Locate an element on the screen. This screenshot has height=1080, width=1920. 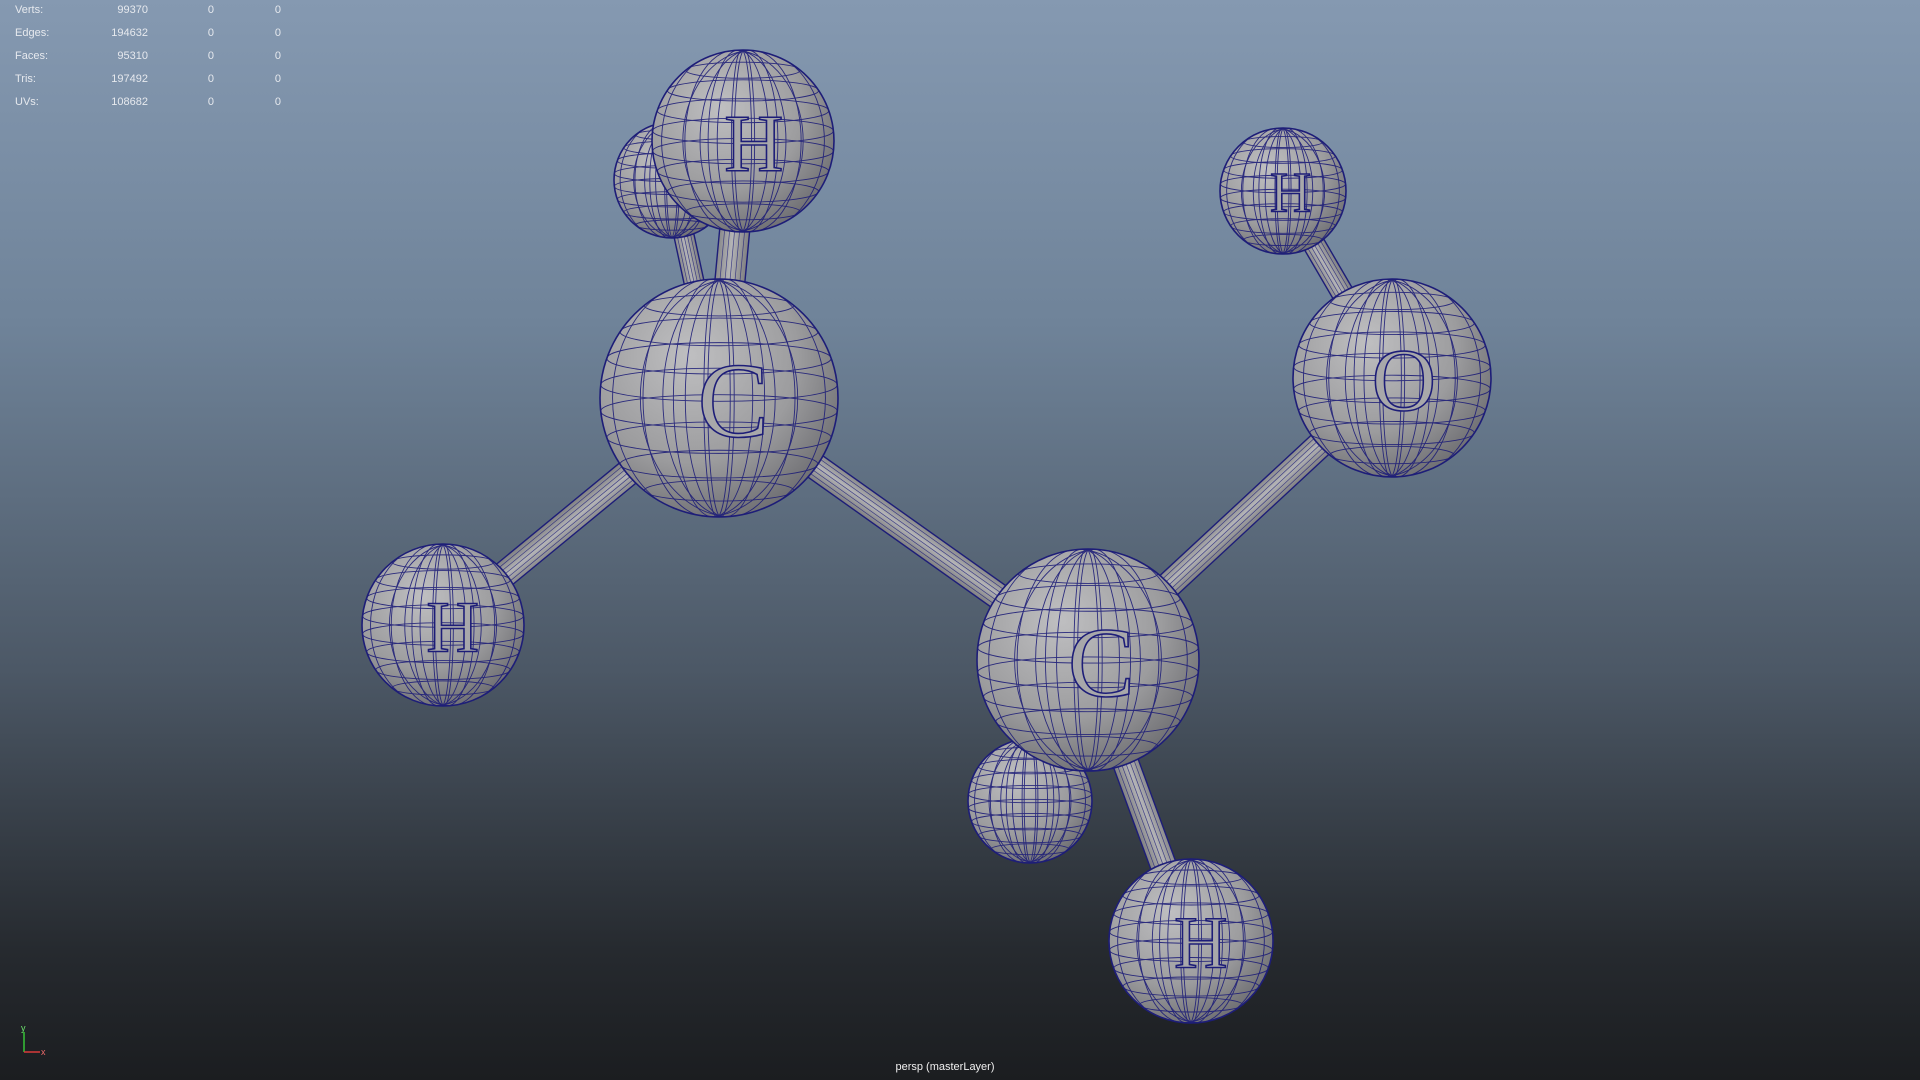
x-axis-label: x is located at coordinates (43, 1051).